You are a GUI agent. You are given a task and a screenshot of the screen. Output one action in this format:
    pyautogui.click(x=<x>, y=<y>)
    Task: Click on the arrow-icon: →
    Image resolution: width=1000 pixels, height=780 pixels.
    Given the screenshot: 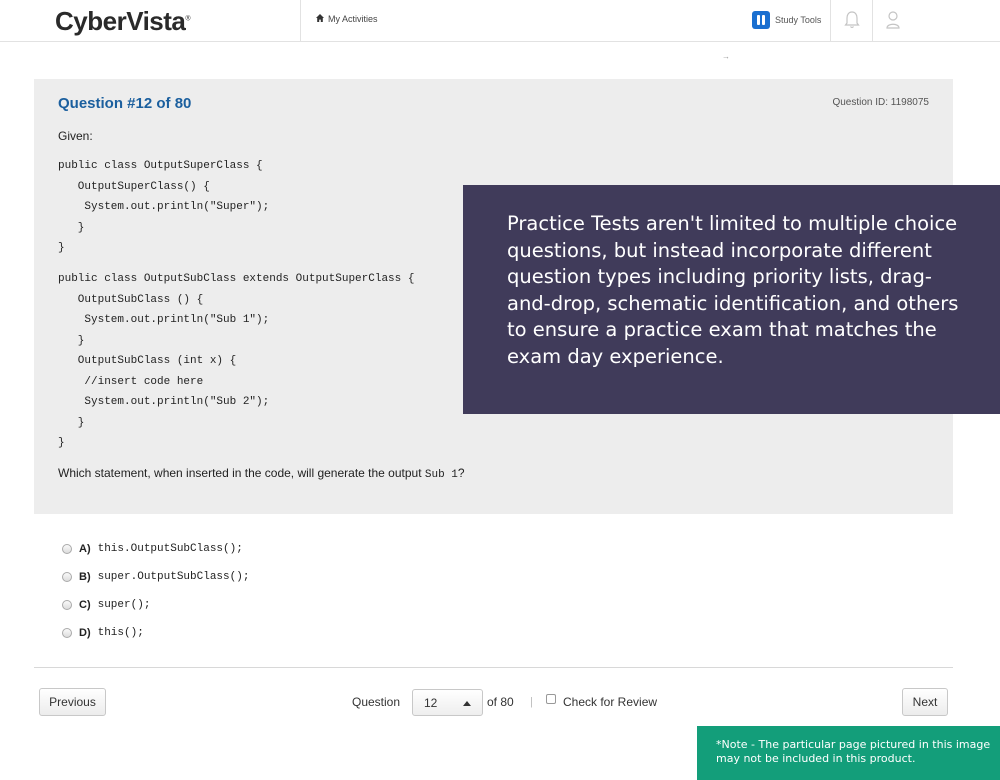 What is the action you would take?
    pyautogui.click(x=726, y=56)
    